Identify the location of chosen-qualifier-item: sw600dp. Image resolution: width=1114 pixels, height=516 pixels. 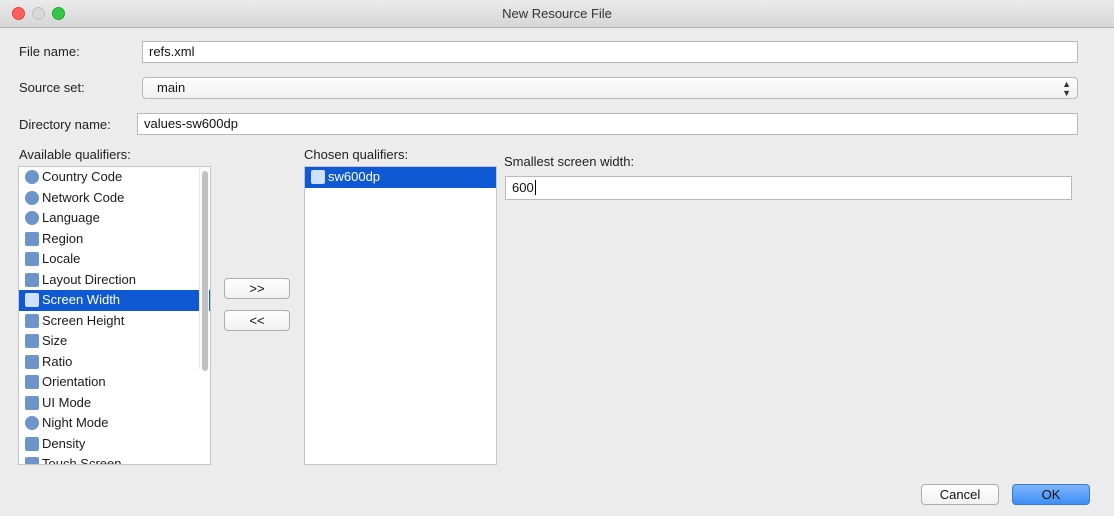
(400, 177).